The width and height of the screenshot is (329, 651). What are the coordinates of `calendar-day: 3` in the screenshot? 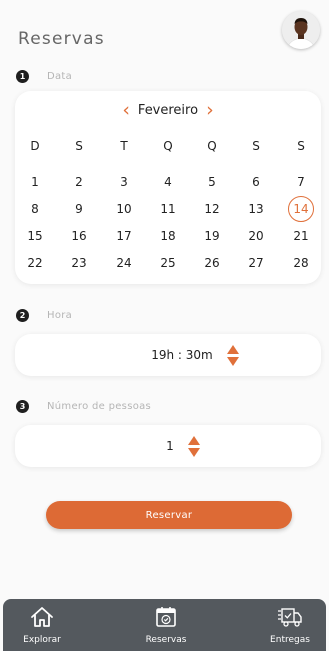 It's located at (124, 182).